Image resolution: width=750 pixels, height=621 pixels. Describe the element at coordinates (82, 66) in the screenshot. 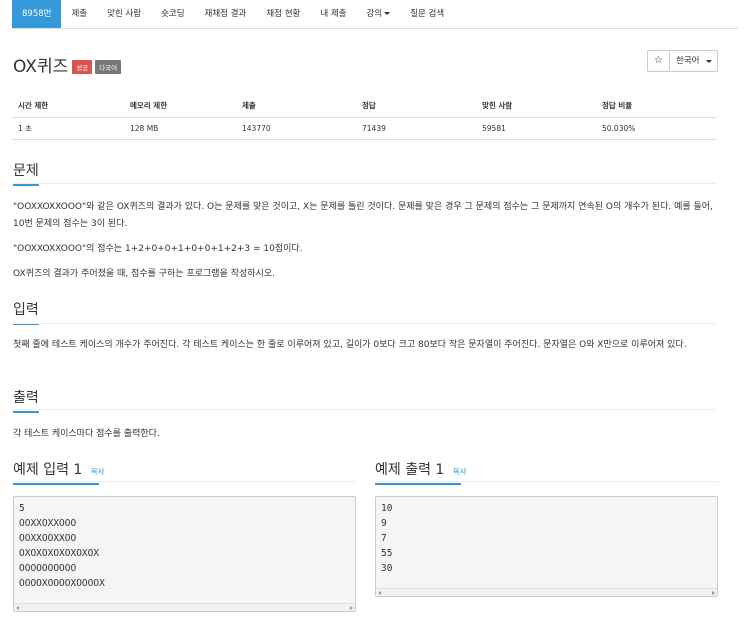

I see `status-badge-success: 성공` at that location.